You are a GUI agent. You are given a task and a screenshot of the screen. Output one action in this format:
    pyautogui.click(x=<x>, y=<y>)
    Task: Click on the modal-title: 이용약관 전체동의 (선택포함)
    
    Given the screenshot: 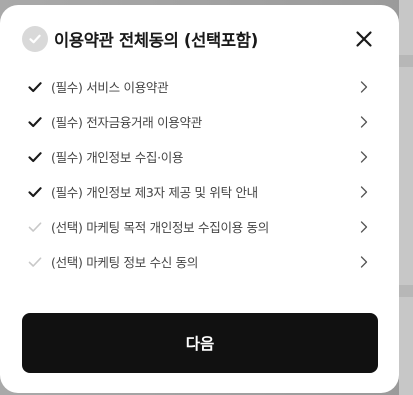 What is the action you would take?
    pyautogui.click(x=156, y=39)
    